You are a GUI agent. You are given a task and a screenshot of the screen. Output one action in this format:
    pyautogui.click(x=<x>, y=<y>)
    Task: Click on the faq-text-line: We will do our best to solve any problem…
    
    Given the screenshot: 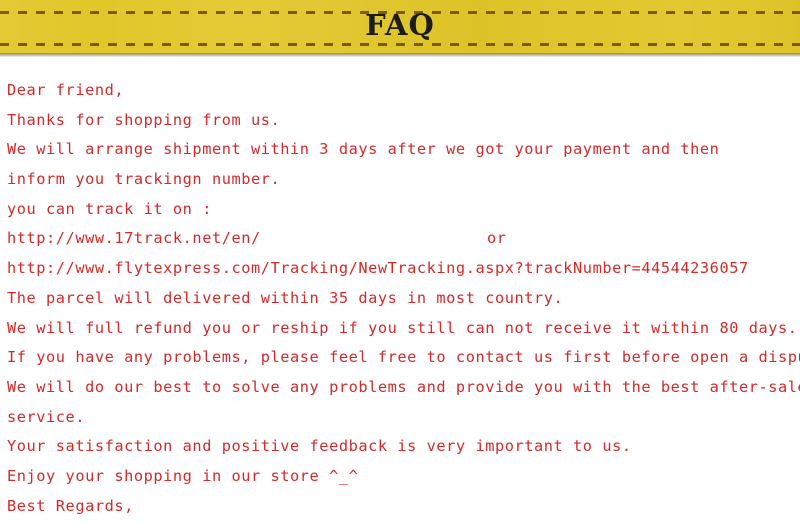 What is the action you would take?
    pyautogui.click(x=403, y=386)
    